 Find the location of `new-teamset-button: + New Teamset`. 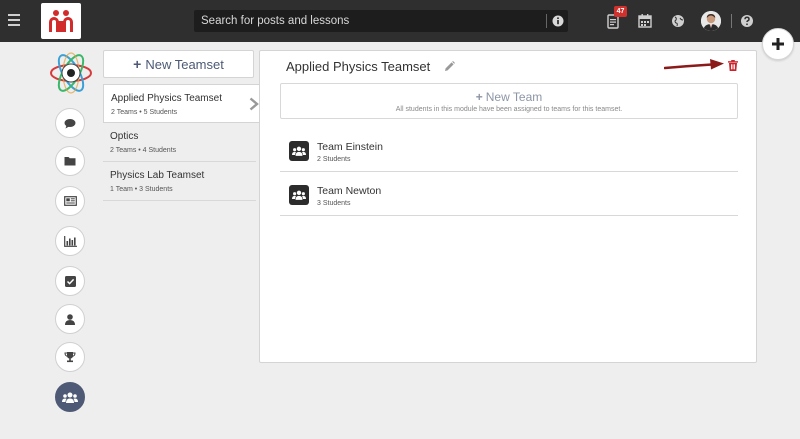

new-teamset-button: + New Teamset is located at coordinates (178, 64).